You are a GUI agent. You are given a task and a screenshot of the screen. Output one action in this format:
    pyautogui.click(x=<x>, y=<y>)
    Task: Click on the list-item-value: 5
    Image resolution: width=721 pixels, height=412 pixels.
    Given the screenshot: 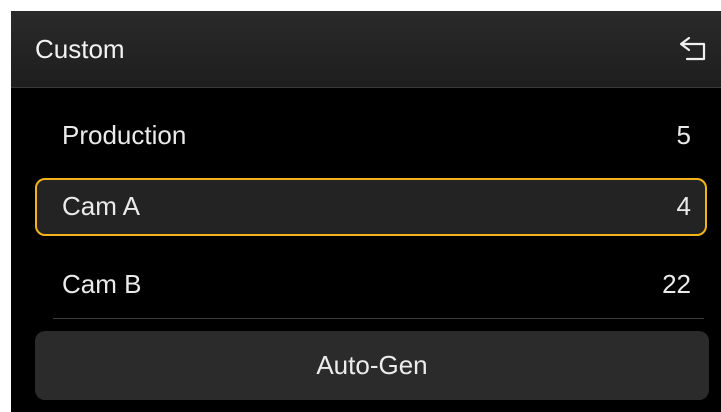 What is the action you would take?
    pyautogui.click(x=683, y=135)
    